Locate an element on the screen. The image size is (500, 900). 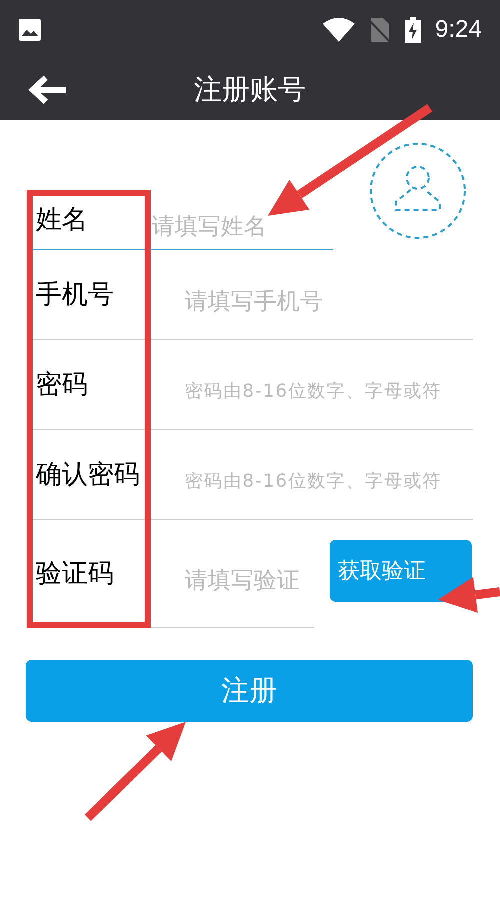
no-sim-icon is located at coordinates (380, 30).